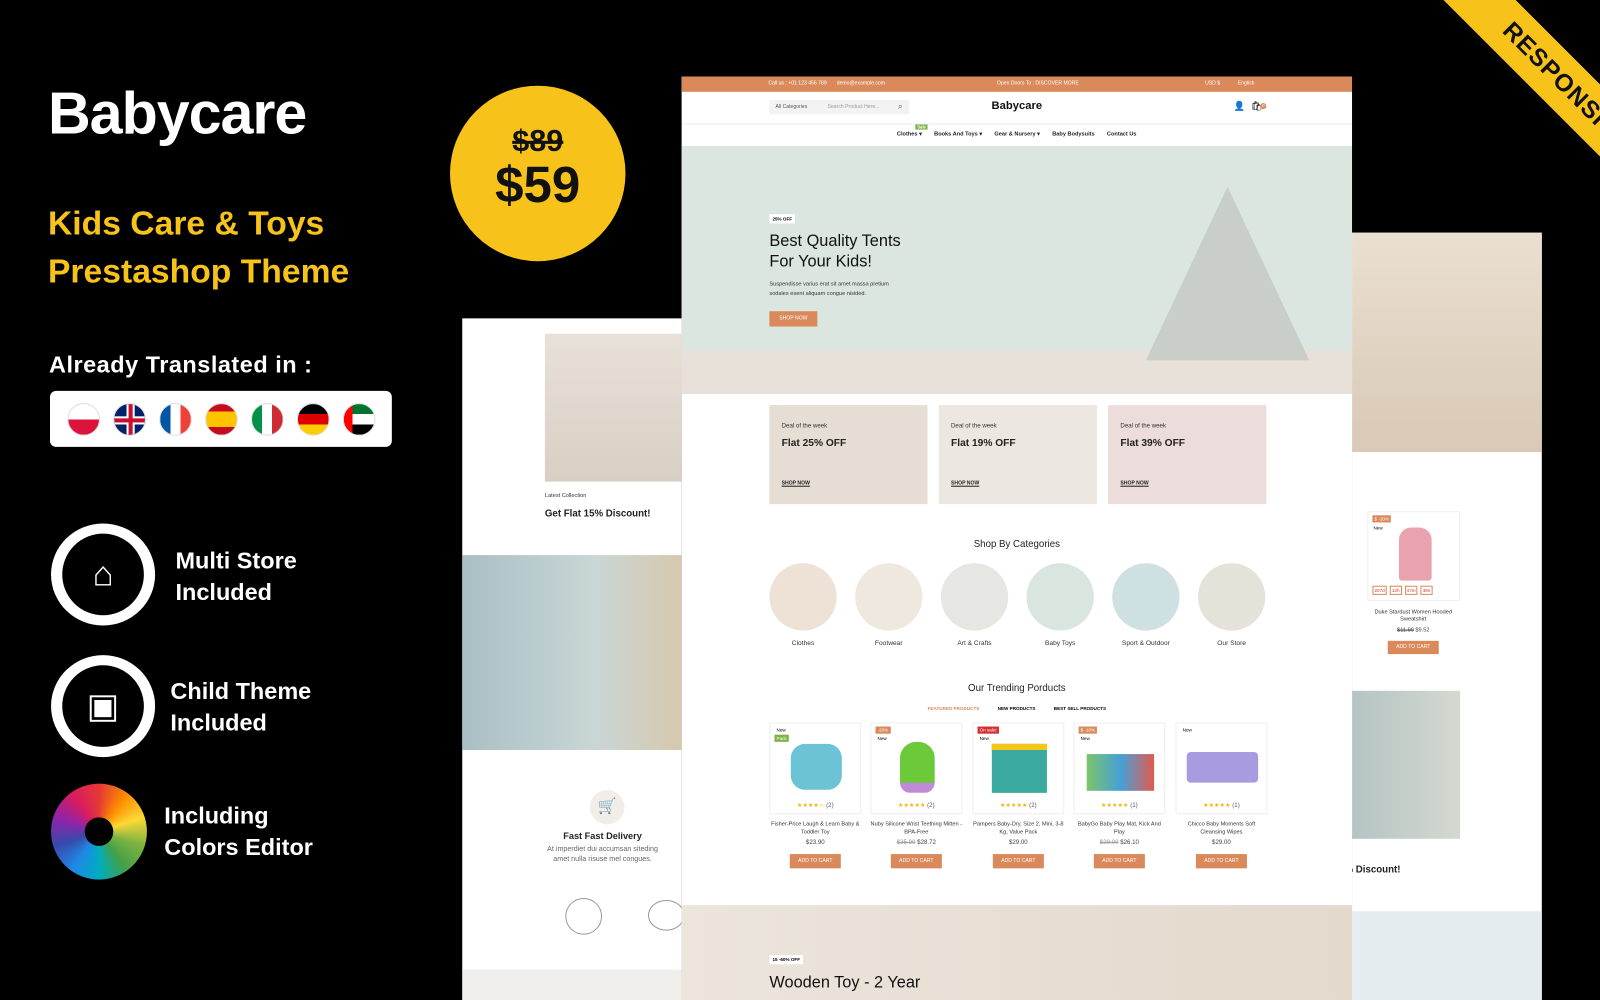 The image size is (1600, 1000). Describe the element at coordinates (888, 643) in the screenshot. I see `category-label: Footwear` at that location.